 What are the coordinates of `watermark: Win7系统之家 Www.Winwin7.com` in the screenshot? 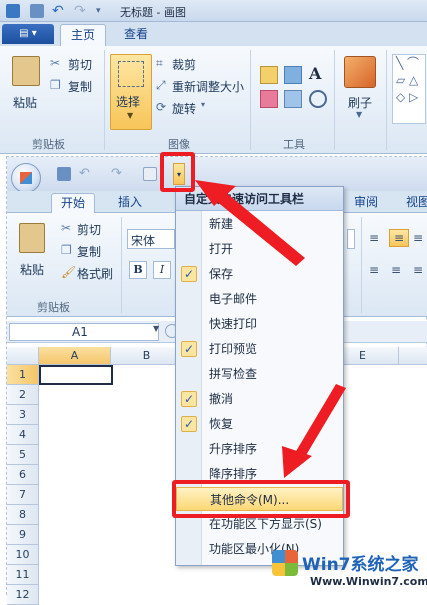 It's located at (348, 571).